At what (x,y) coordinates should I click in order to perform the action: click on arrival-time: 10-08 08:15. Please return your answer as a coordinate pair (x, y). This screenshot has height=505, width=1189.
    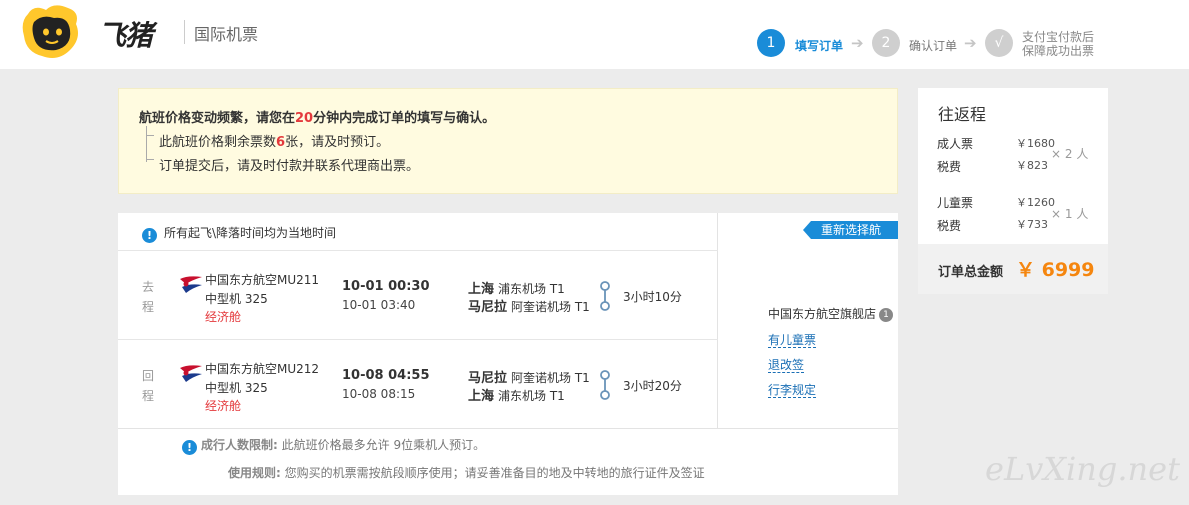
    Looking at the image, I should click on (379, 394).